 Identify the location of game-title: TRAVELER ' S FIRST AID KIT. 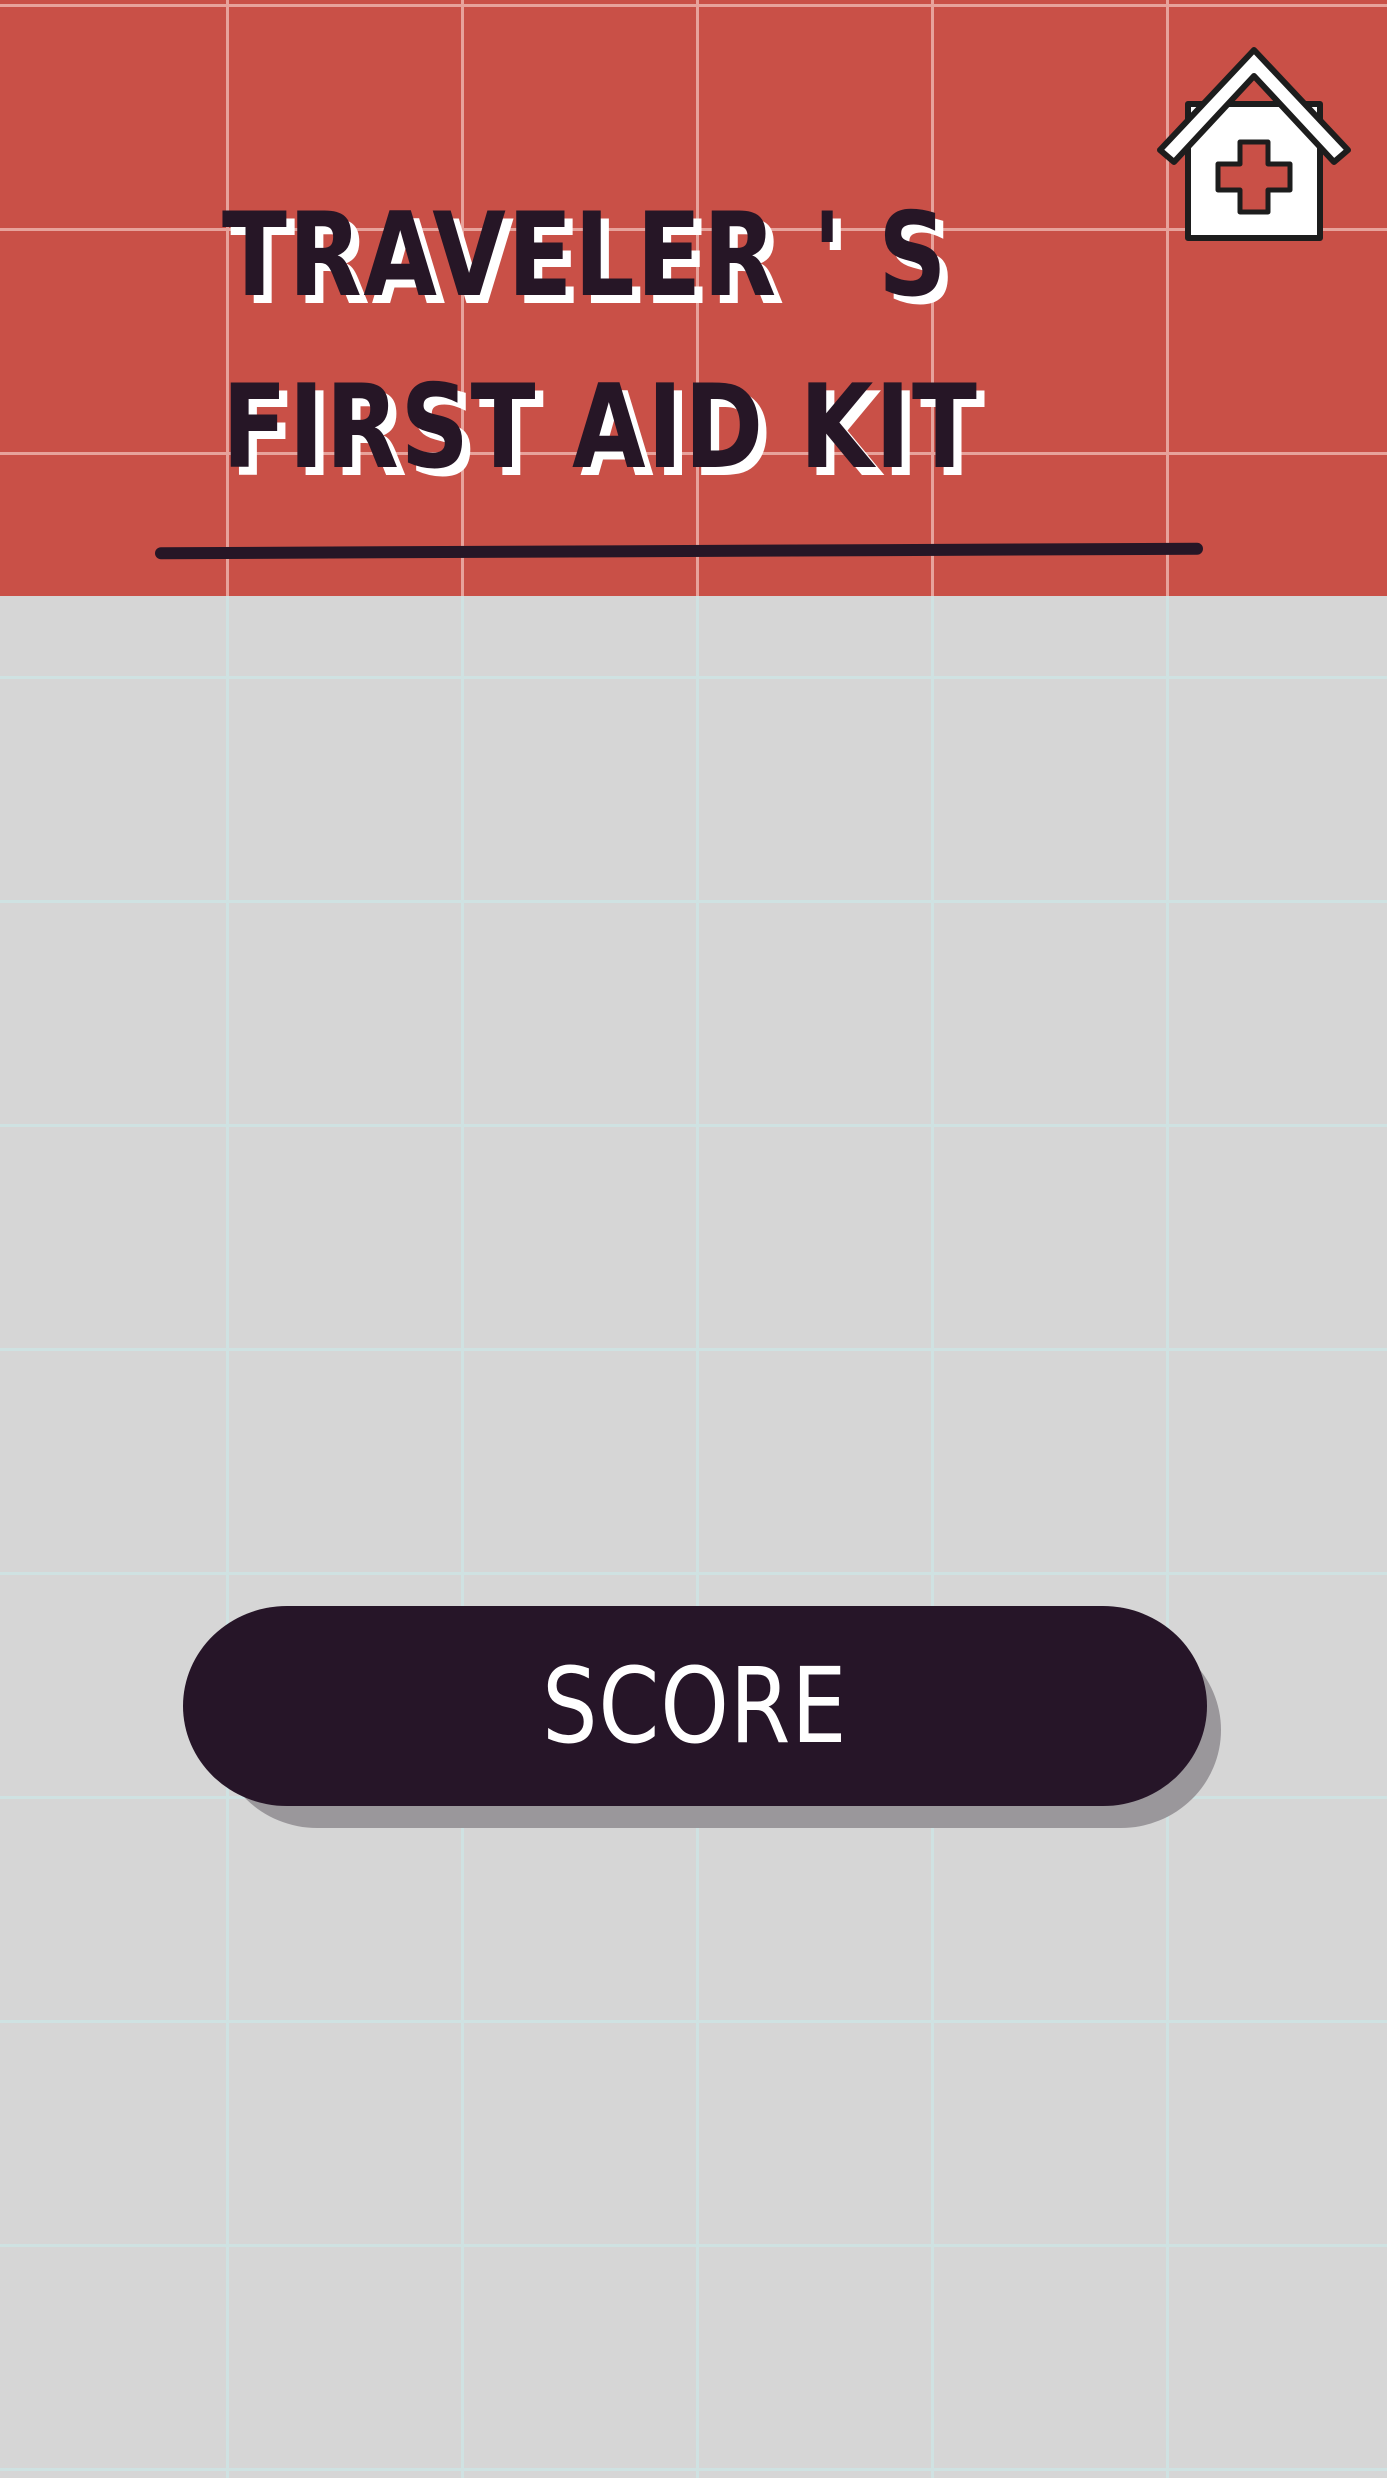
(600, 342).